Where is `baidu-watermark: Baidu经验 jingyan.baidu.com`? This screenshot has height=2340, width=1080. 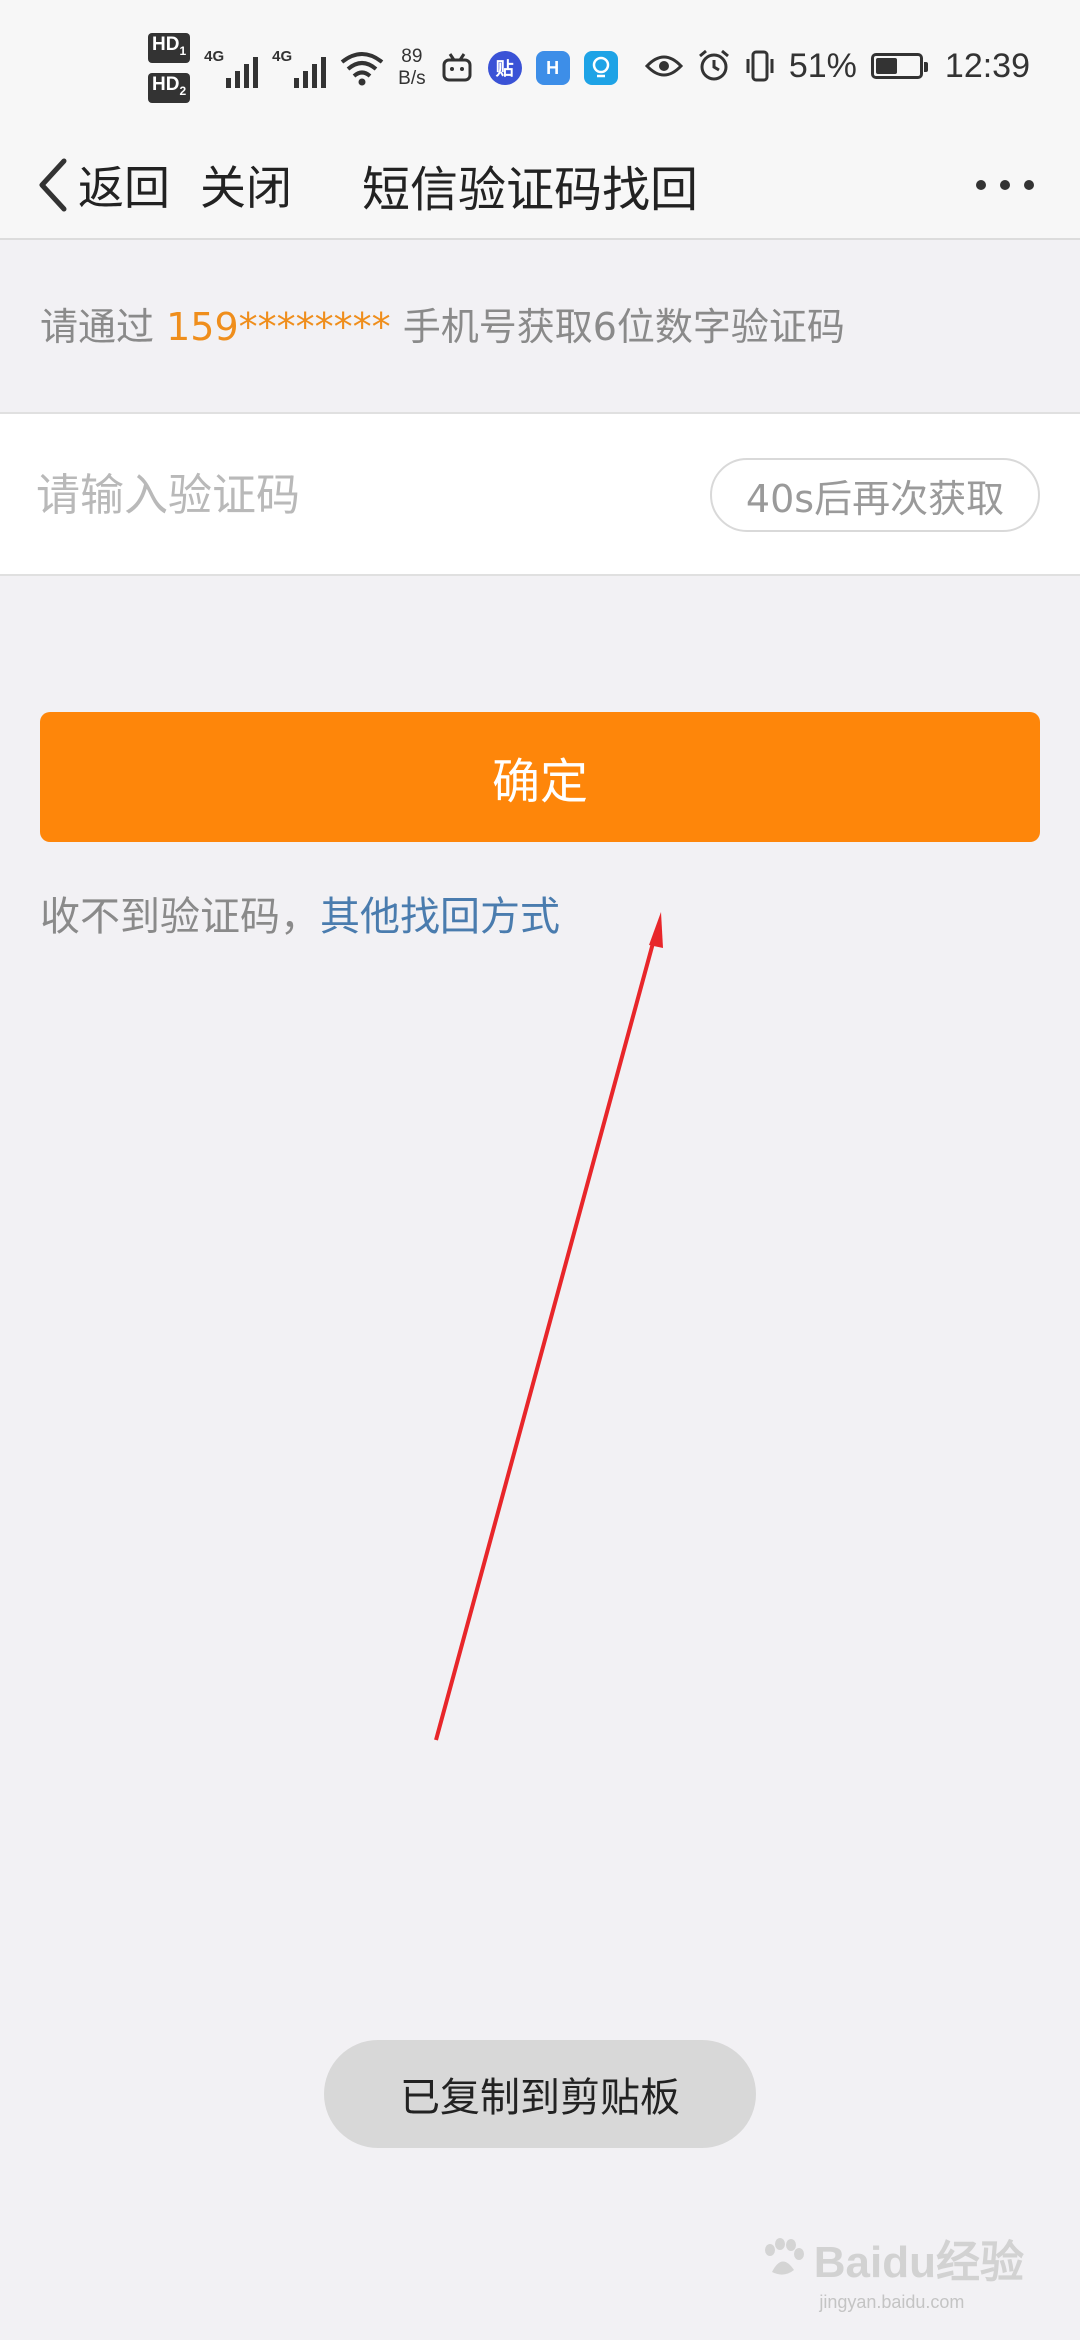 baidu-watermark: Baidu经验 jingyan.baidu.com is located at coordinates (892, 2269).